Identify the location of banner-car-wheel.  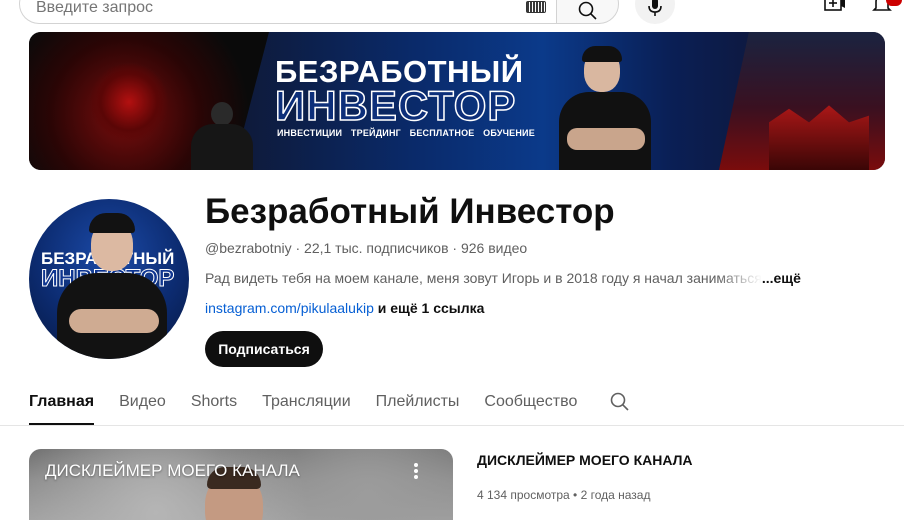
(129, 102).